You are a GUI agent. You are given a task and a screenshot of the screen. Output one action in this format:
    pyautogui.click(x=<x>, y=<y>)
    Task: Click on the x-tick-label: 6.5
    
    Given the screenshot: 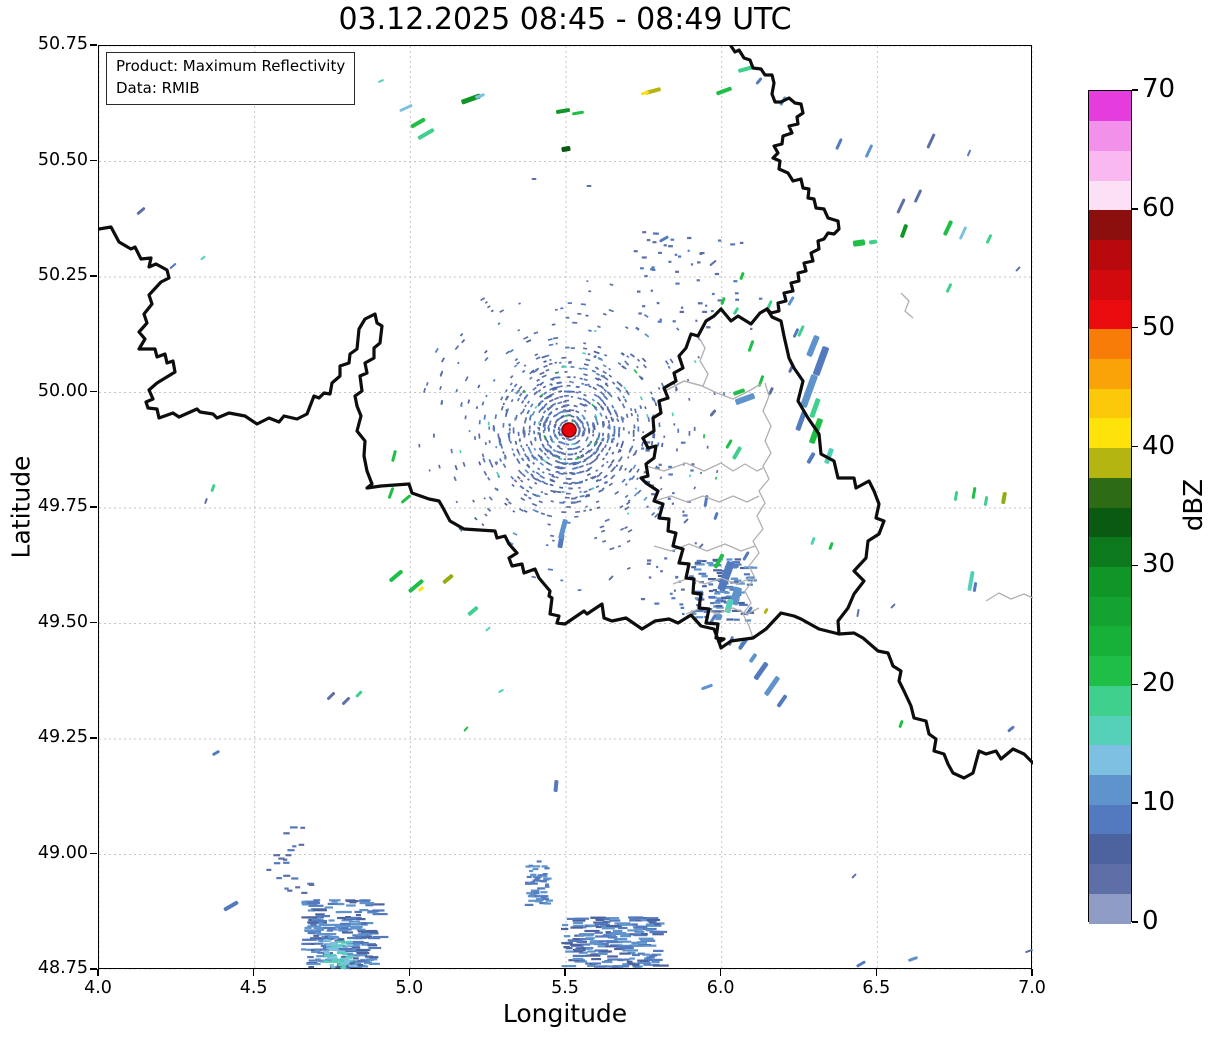 What is the action you would take?
    pyautogui.click(x=876, y=988)
    